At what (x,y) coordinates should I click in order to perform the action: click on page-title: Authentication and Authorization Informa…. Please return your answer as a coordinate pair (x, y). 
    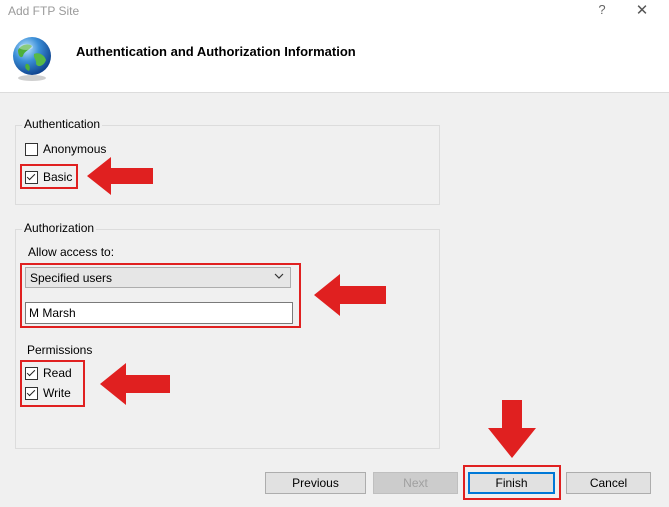
    Looking at the image, I should click on (216, 51).